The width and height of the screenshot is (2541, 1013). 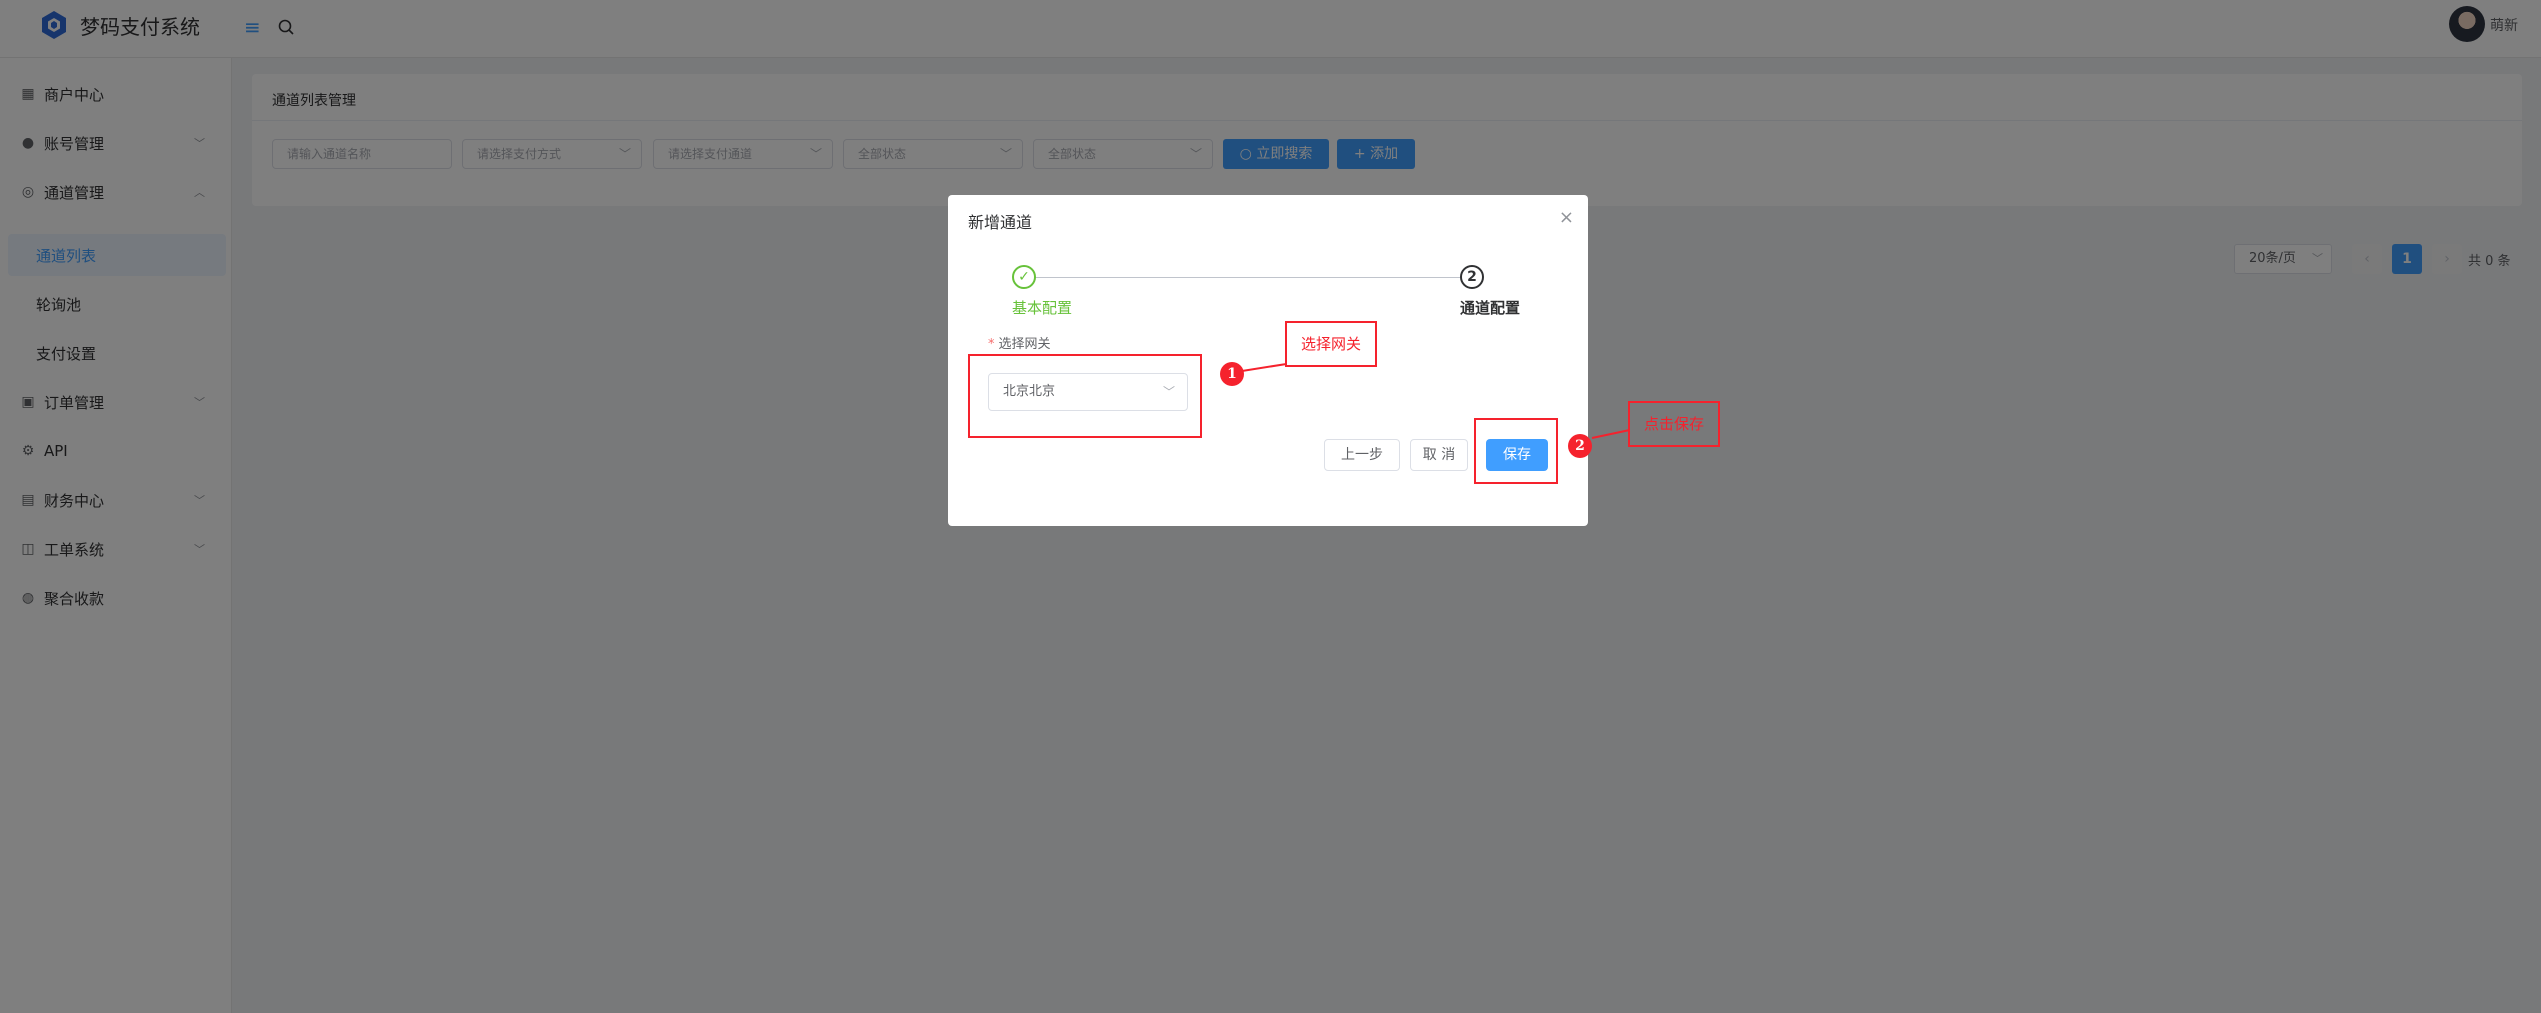 I want to click on highlight-gateway, so click(x=1085, y=396).